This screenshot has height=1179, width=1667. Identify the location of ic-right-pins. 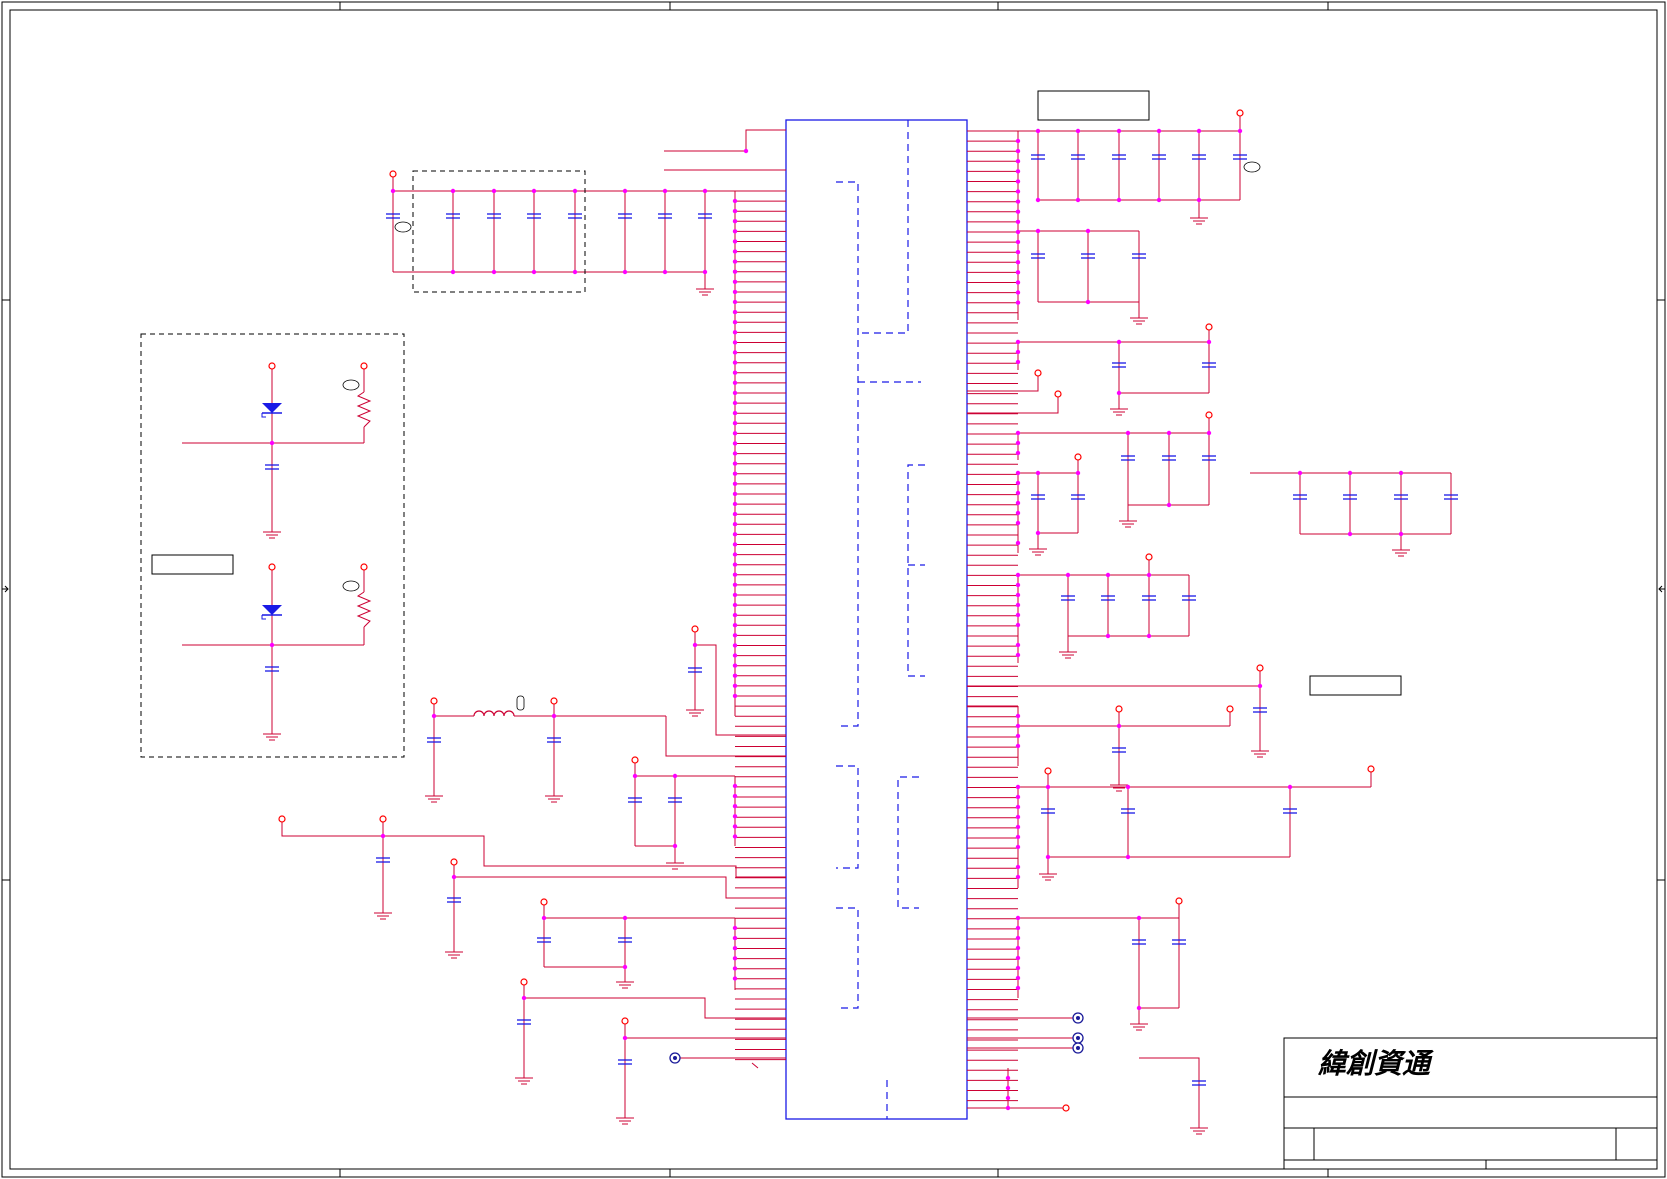
(992, 616).